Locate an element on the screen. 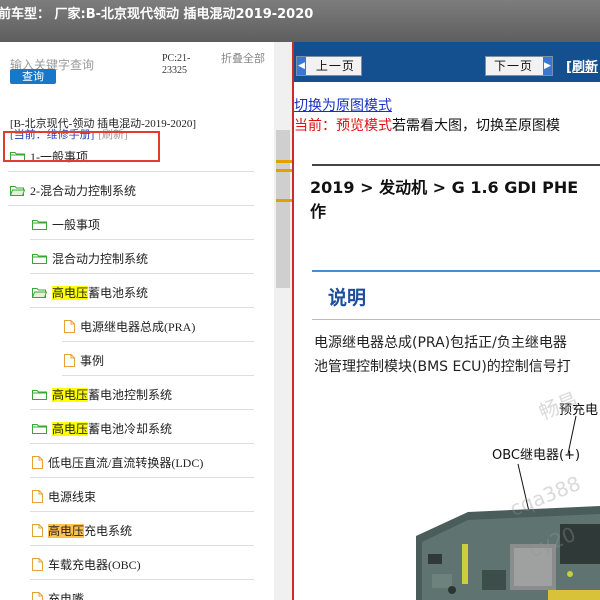 The image size is (600, 600). prev-page-button: ◀ 上一页 is located at coordinates (329, 66).